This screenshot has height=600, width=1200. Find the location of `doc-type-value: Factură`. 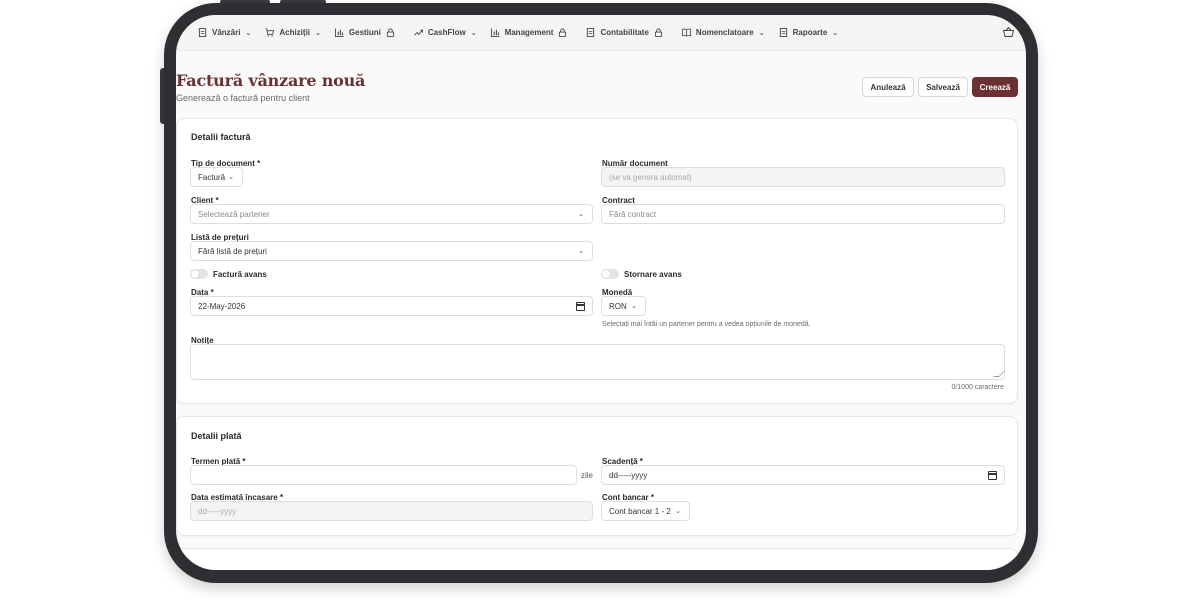

doc-type-value: Factură is located at coordinates (212, 177).